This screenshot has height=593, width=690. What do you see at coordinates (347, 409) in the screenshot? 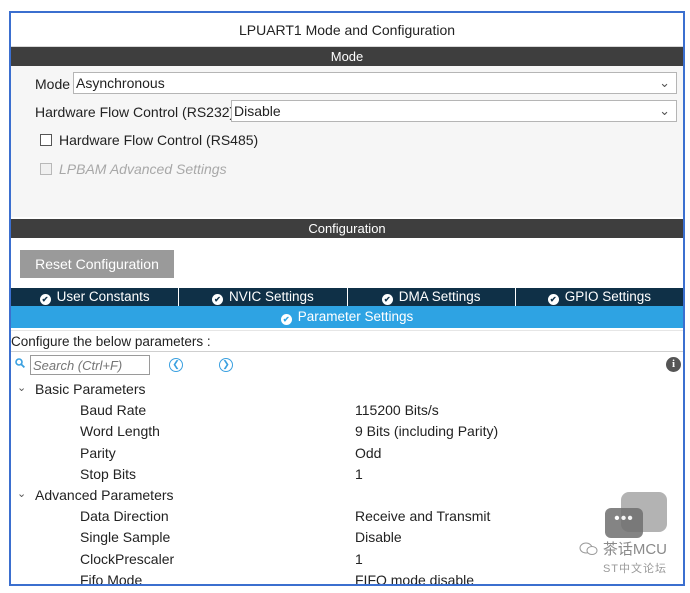
I see `param-baud-rate: Baud Rate 115200 Bits/s` at bounding box center [347, 409].